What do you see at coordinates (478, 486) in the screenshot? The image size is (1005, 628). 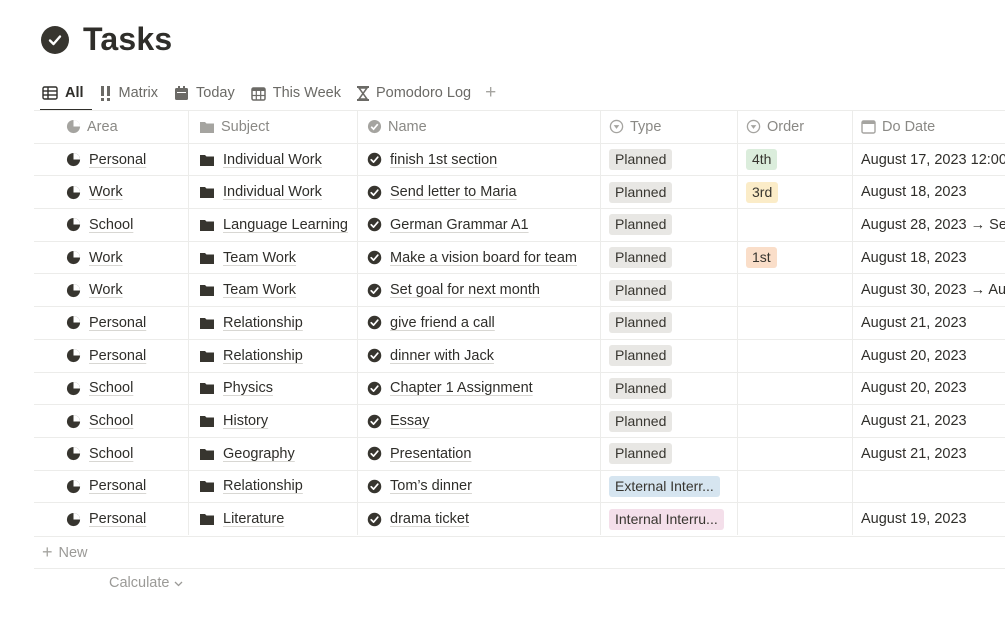 I see `name-cell: Tom’s dinner` at bounding box center [478, 486].